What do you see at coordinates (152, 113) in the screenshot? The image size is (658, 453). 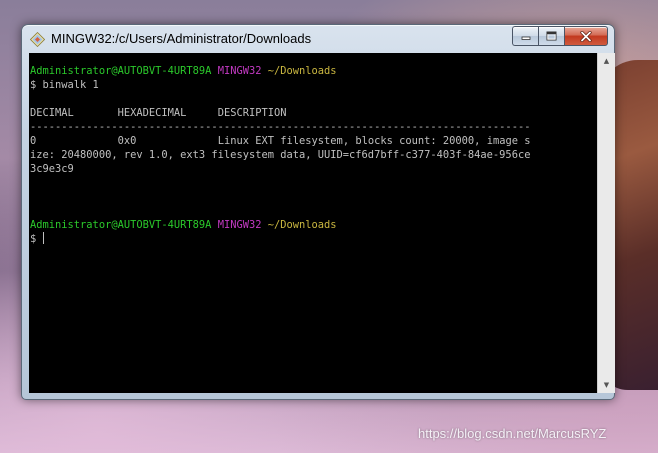 I see `header-hexadecimal: HEXADECIMAL` at bounding box center [152, 113].